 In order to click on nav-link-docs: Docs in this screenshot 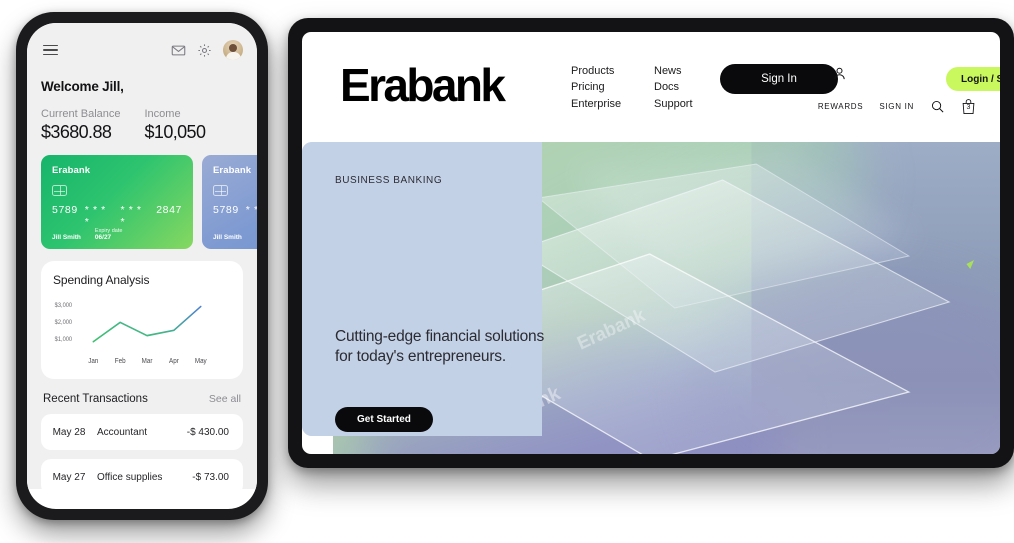, I will do `click(673, 87)`.